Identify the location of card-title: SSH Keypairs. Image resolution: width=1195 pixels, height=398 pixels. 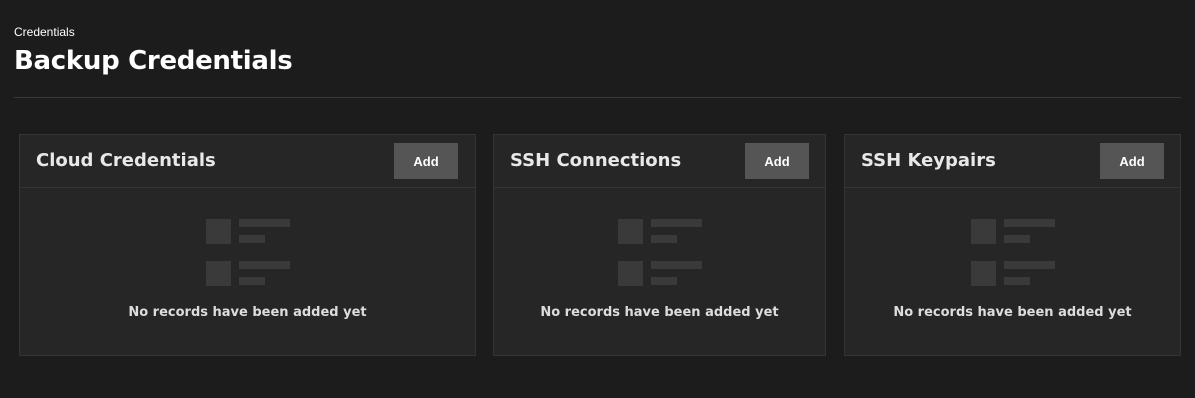
(928, 160).